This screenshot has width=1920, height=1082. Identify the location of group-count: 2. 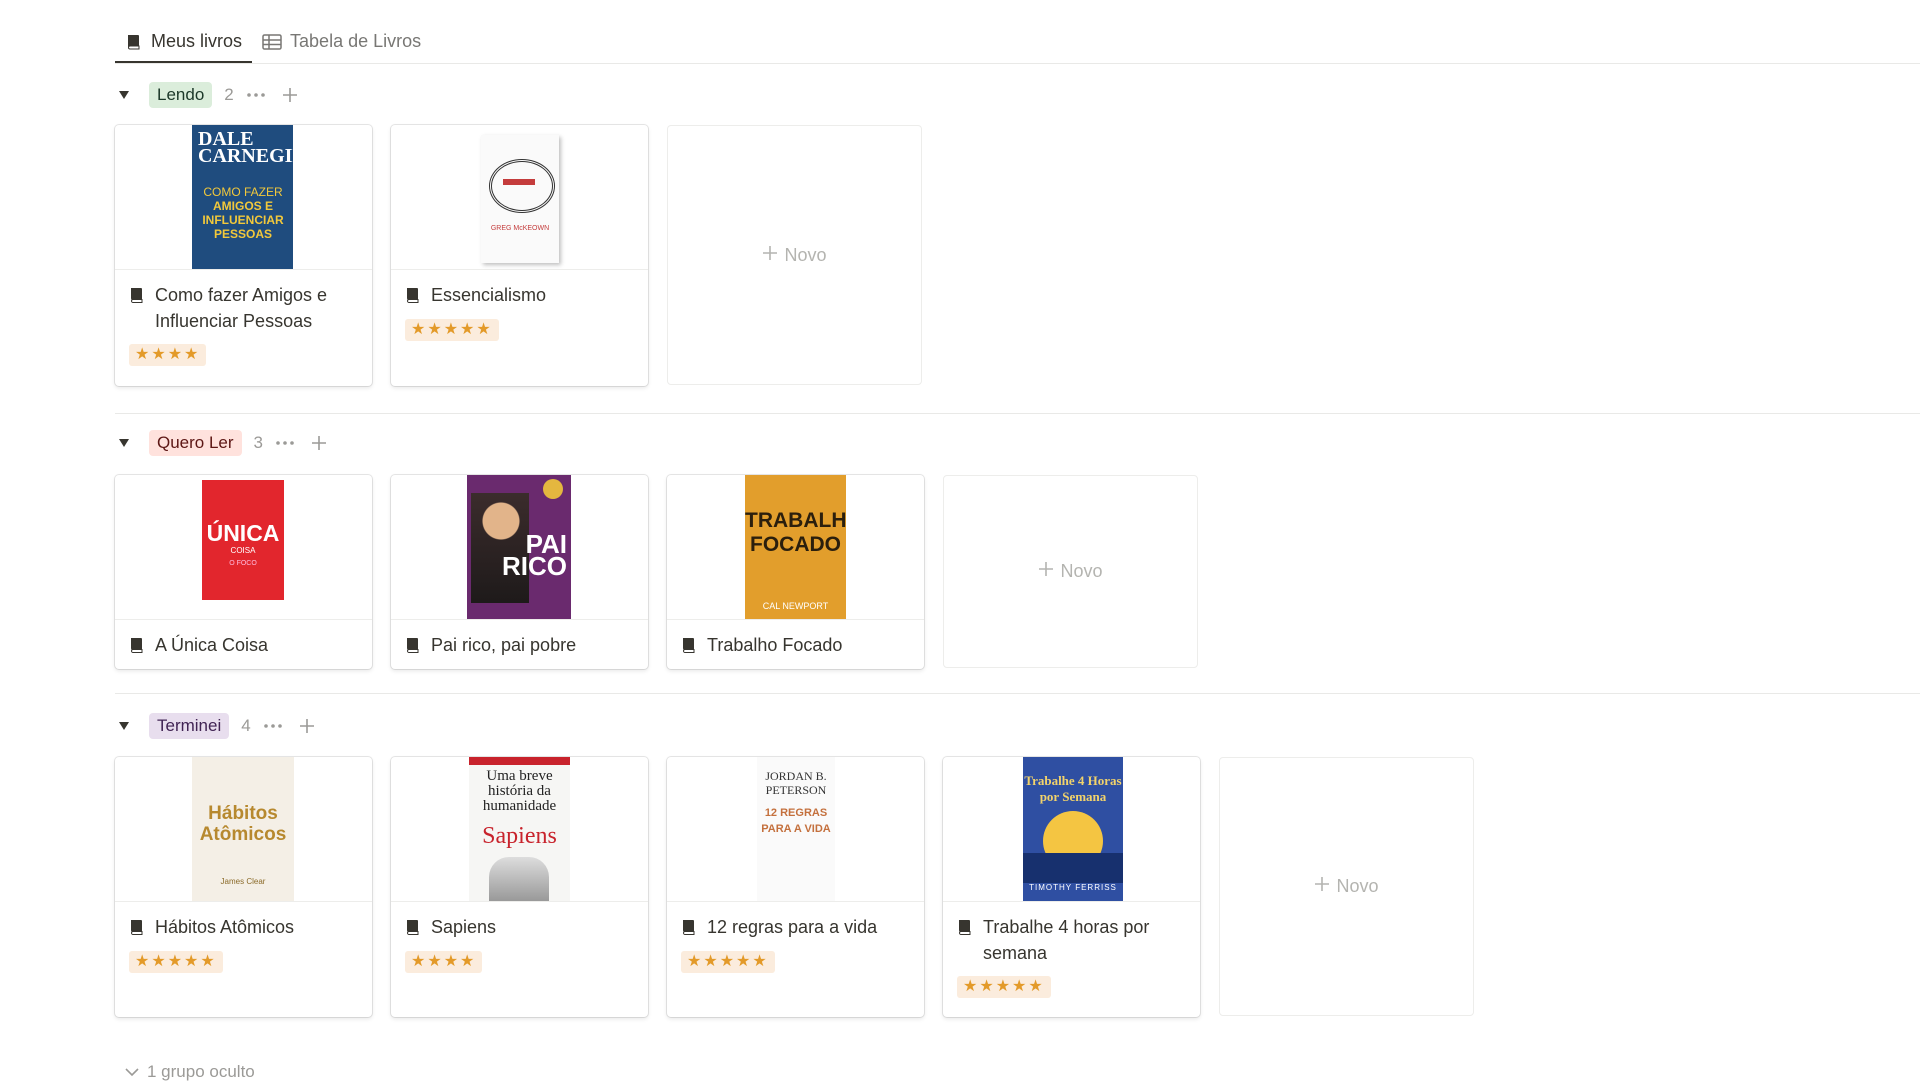
(229, 94).